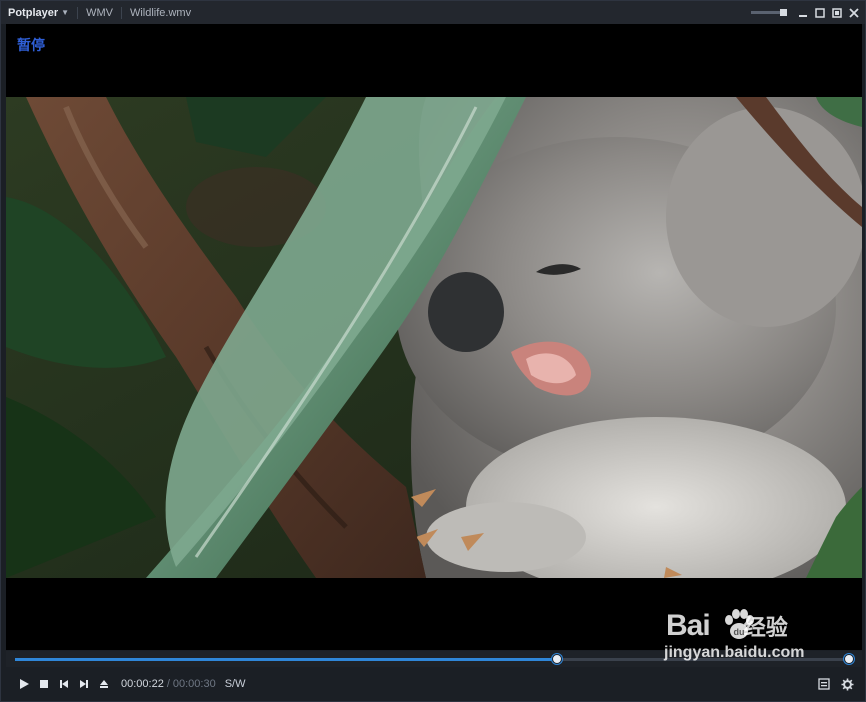  I want to click on close-icon, so click(854, 12).